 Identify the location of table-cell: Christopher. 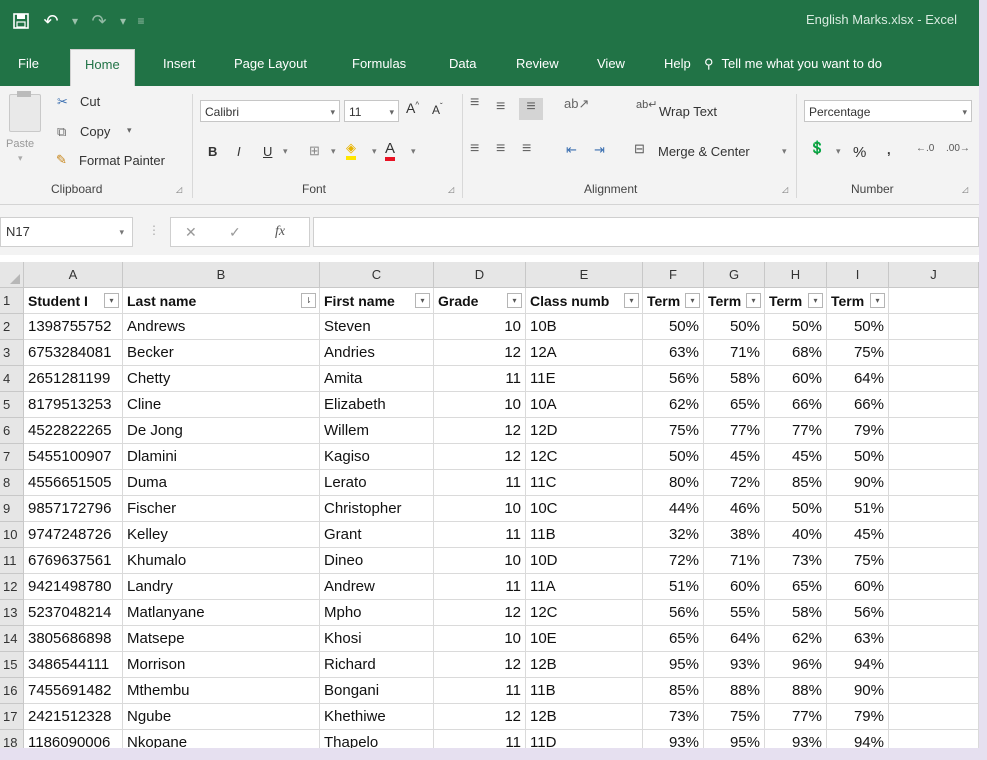
(377, 509).